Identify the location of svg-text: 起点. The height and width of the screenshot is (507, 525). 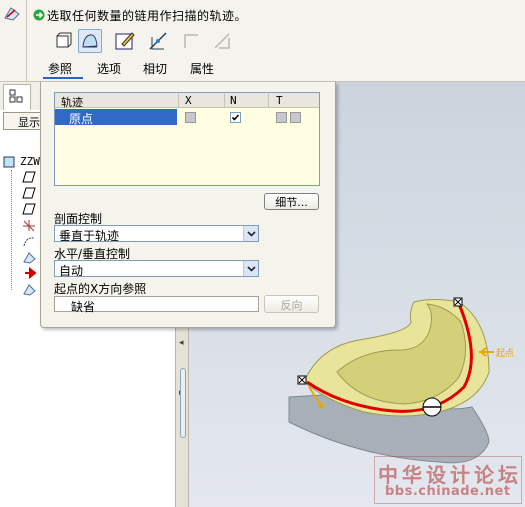
(505, 353).